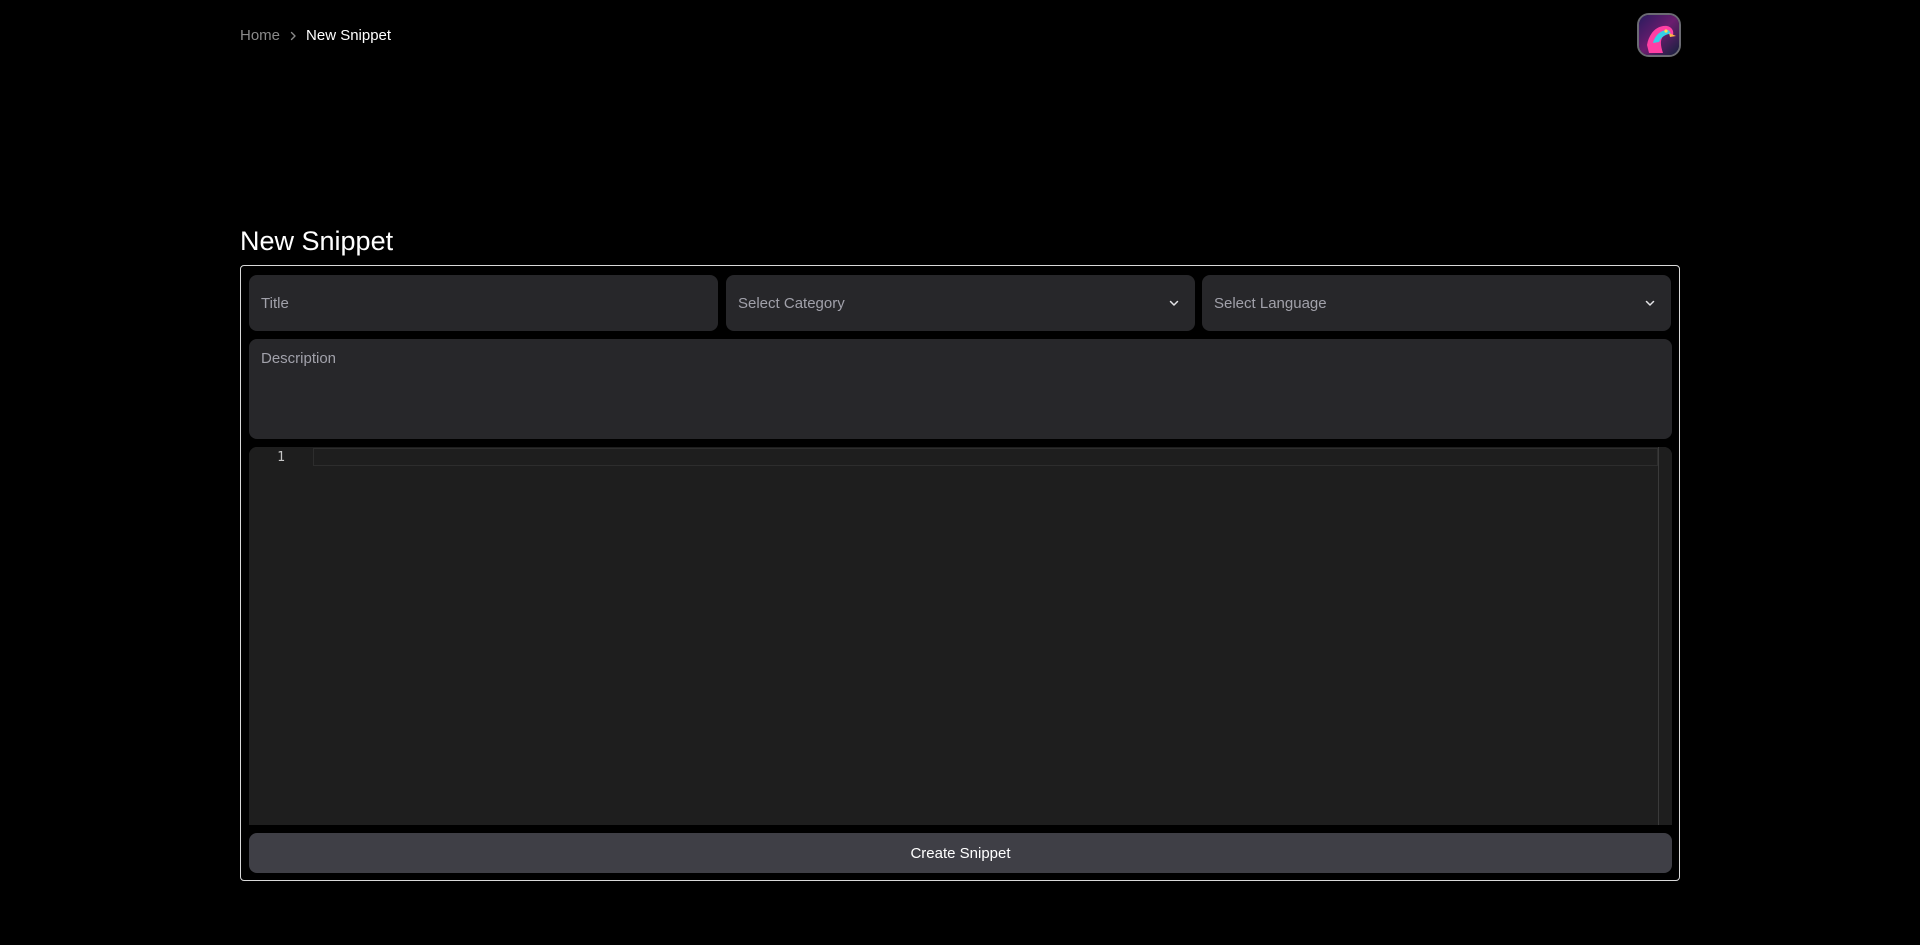 The height and width of the screenshot is (945, 1920). I want to click on language-select: Select Language, so click(1436, 303).